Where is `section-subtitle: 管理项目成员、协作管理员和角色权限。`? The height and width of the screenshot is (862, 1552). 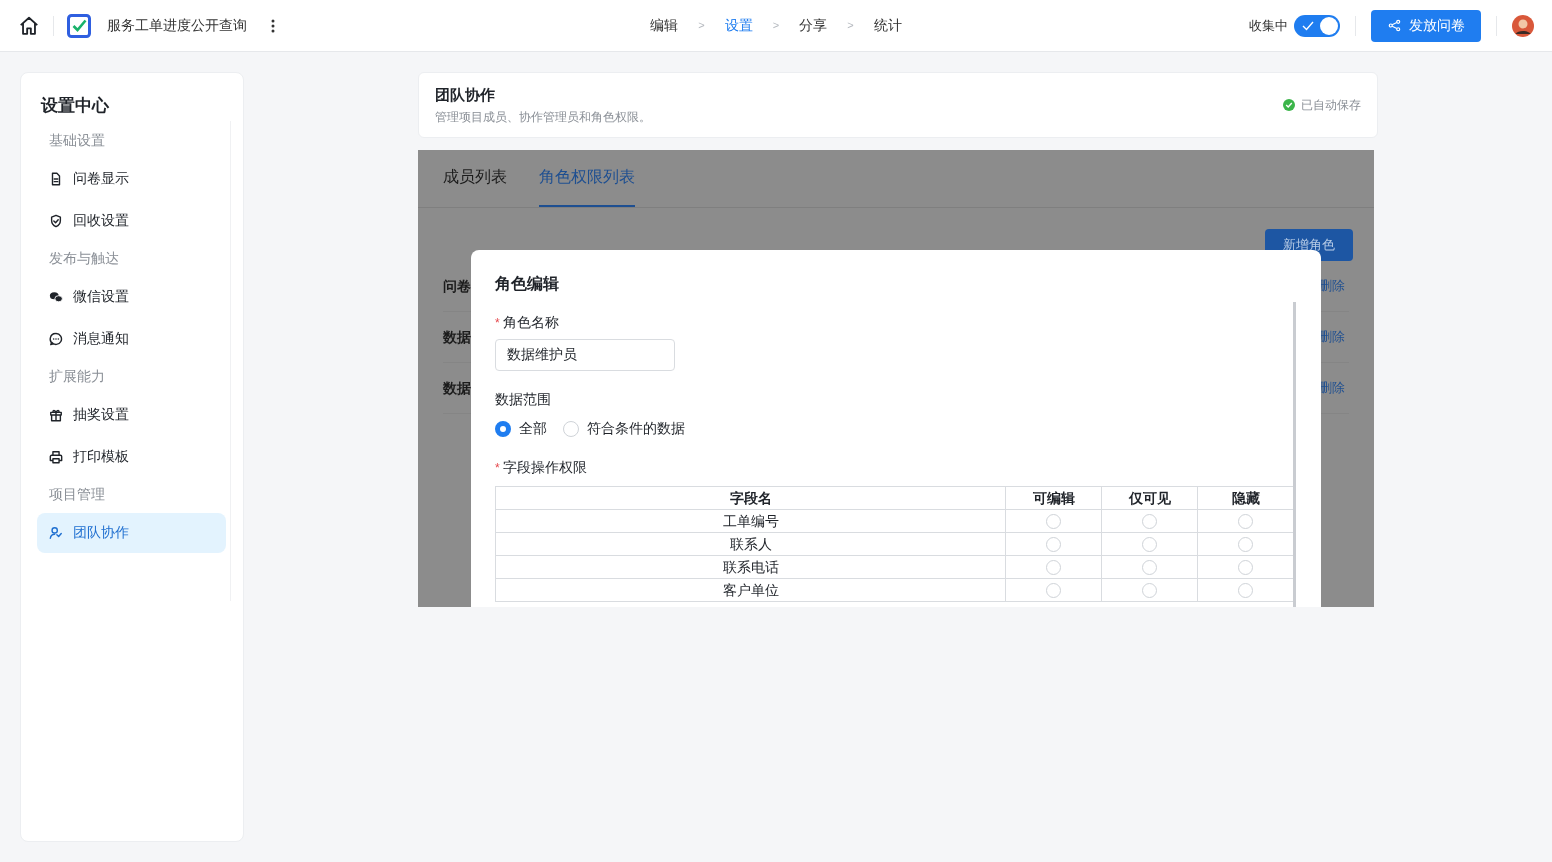
section-subtitle: 管理项目成员、协作管理员和角色权限。 is located at coordinates (543, 118).